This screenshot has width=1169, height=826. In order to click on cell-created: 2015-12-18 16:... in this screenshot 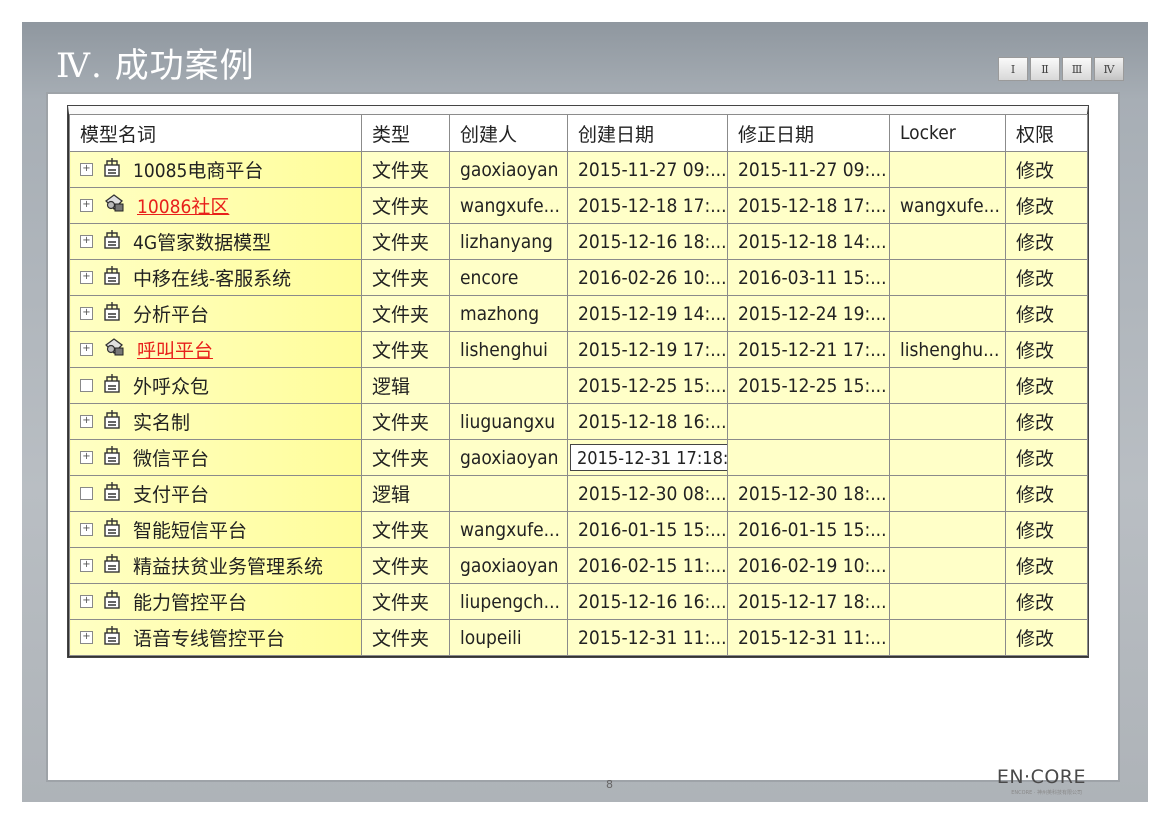, I will do `click(647, 421)`.